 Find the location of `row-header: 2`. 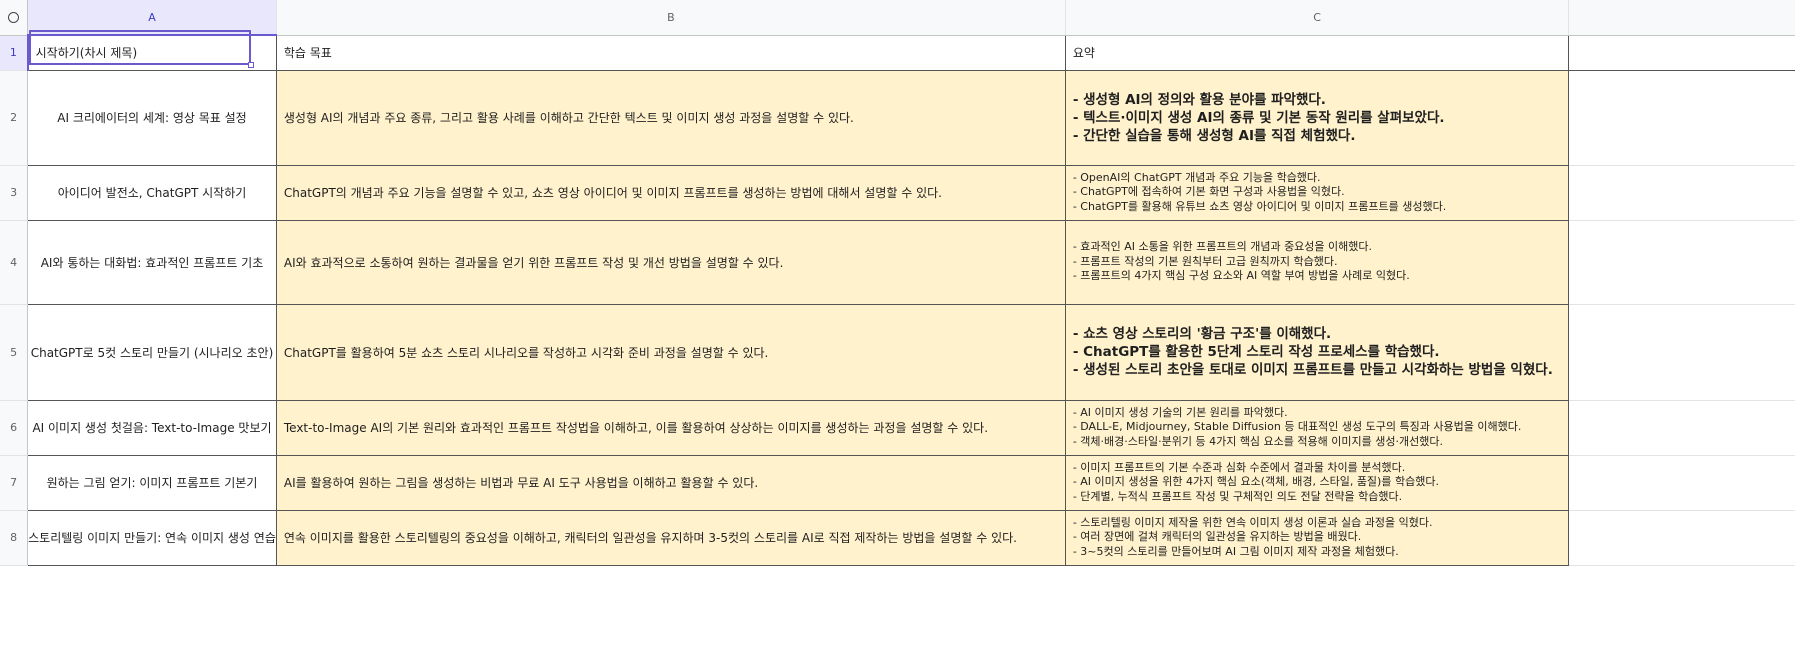

row-header: 2 is located at coordinates (14, 118).